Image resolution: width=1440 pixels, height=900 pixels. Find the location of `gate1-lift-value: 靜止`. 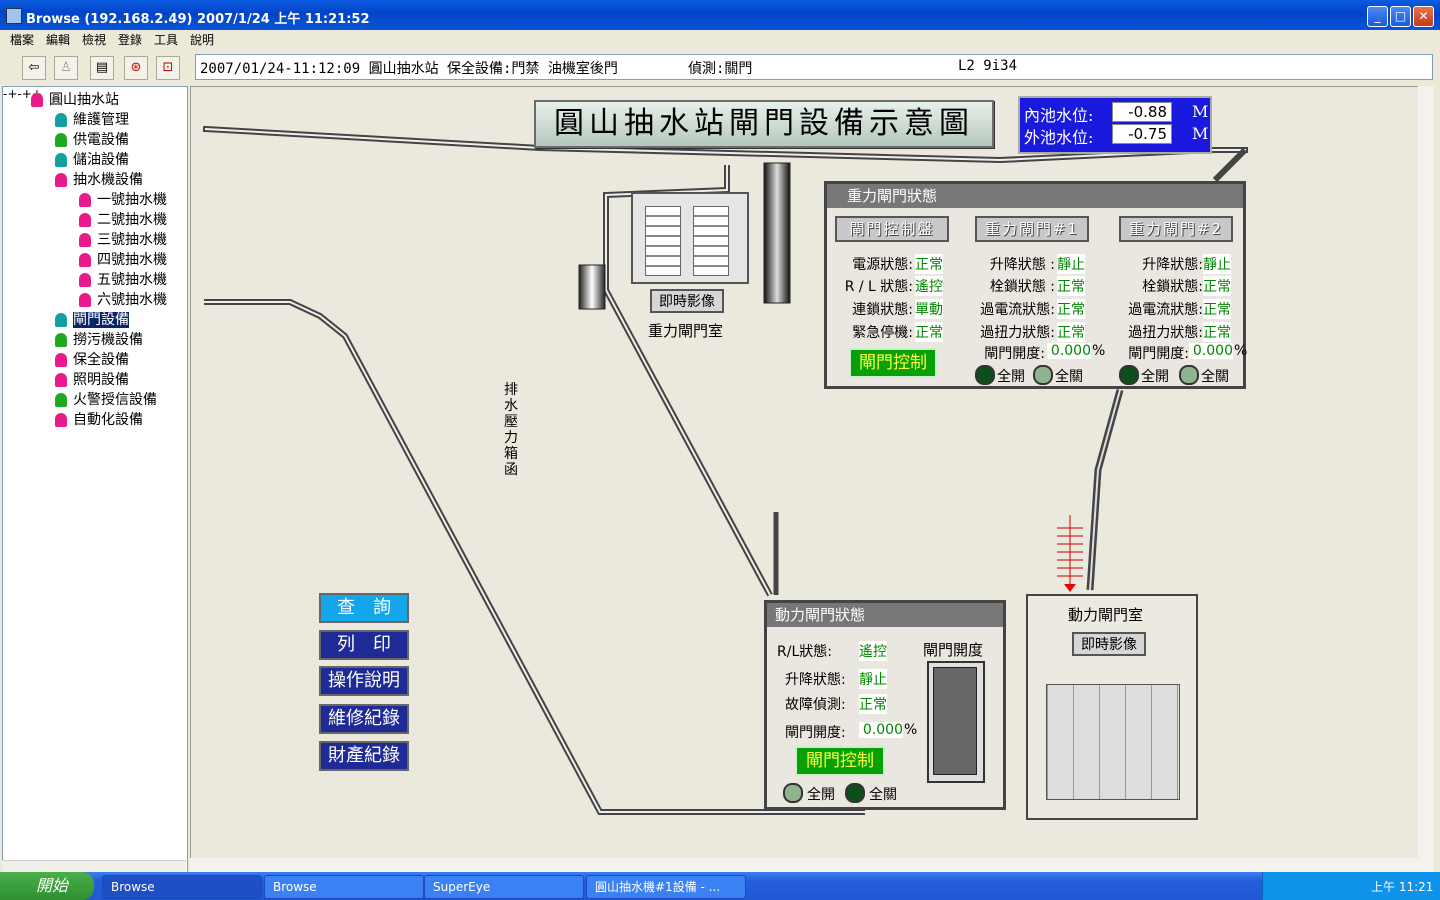

gate1-lift-value: 靜止 is located at coordinates (1071, 264).